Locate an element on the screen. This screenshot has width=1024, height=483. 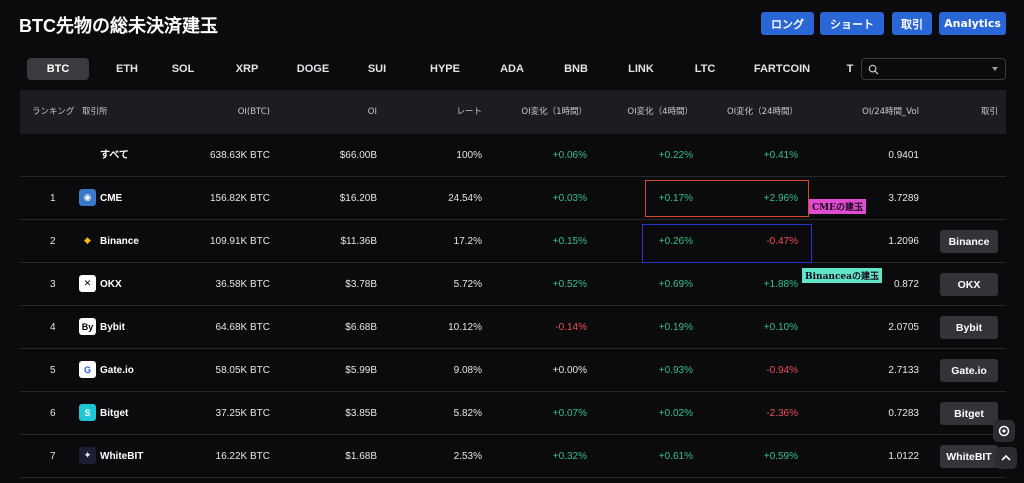
scroll-top-button is located at coordinates (1006, 458).